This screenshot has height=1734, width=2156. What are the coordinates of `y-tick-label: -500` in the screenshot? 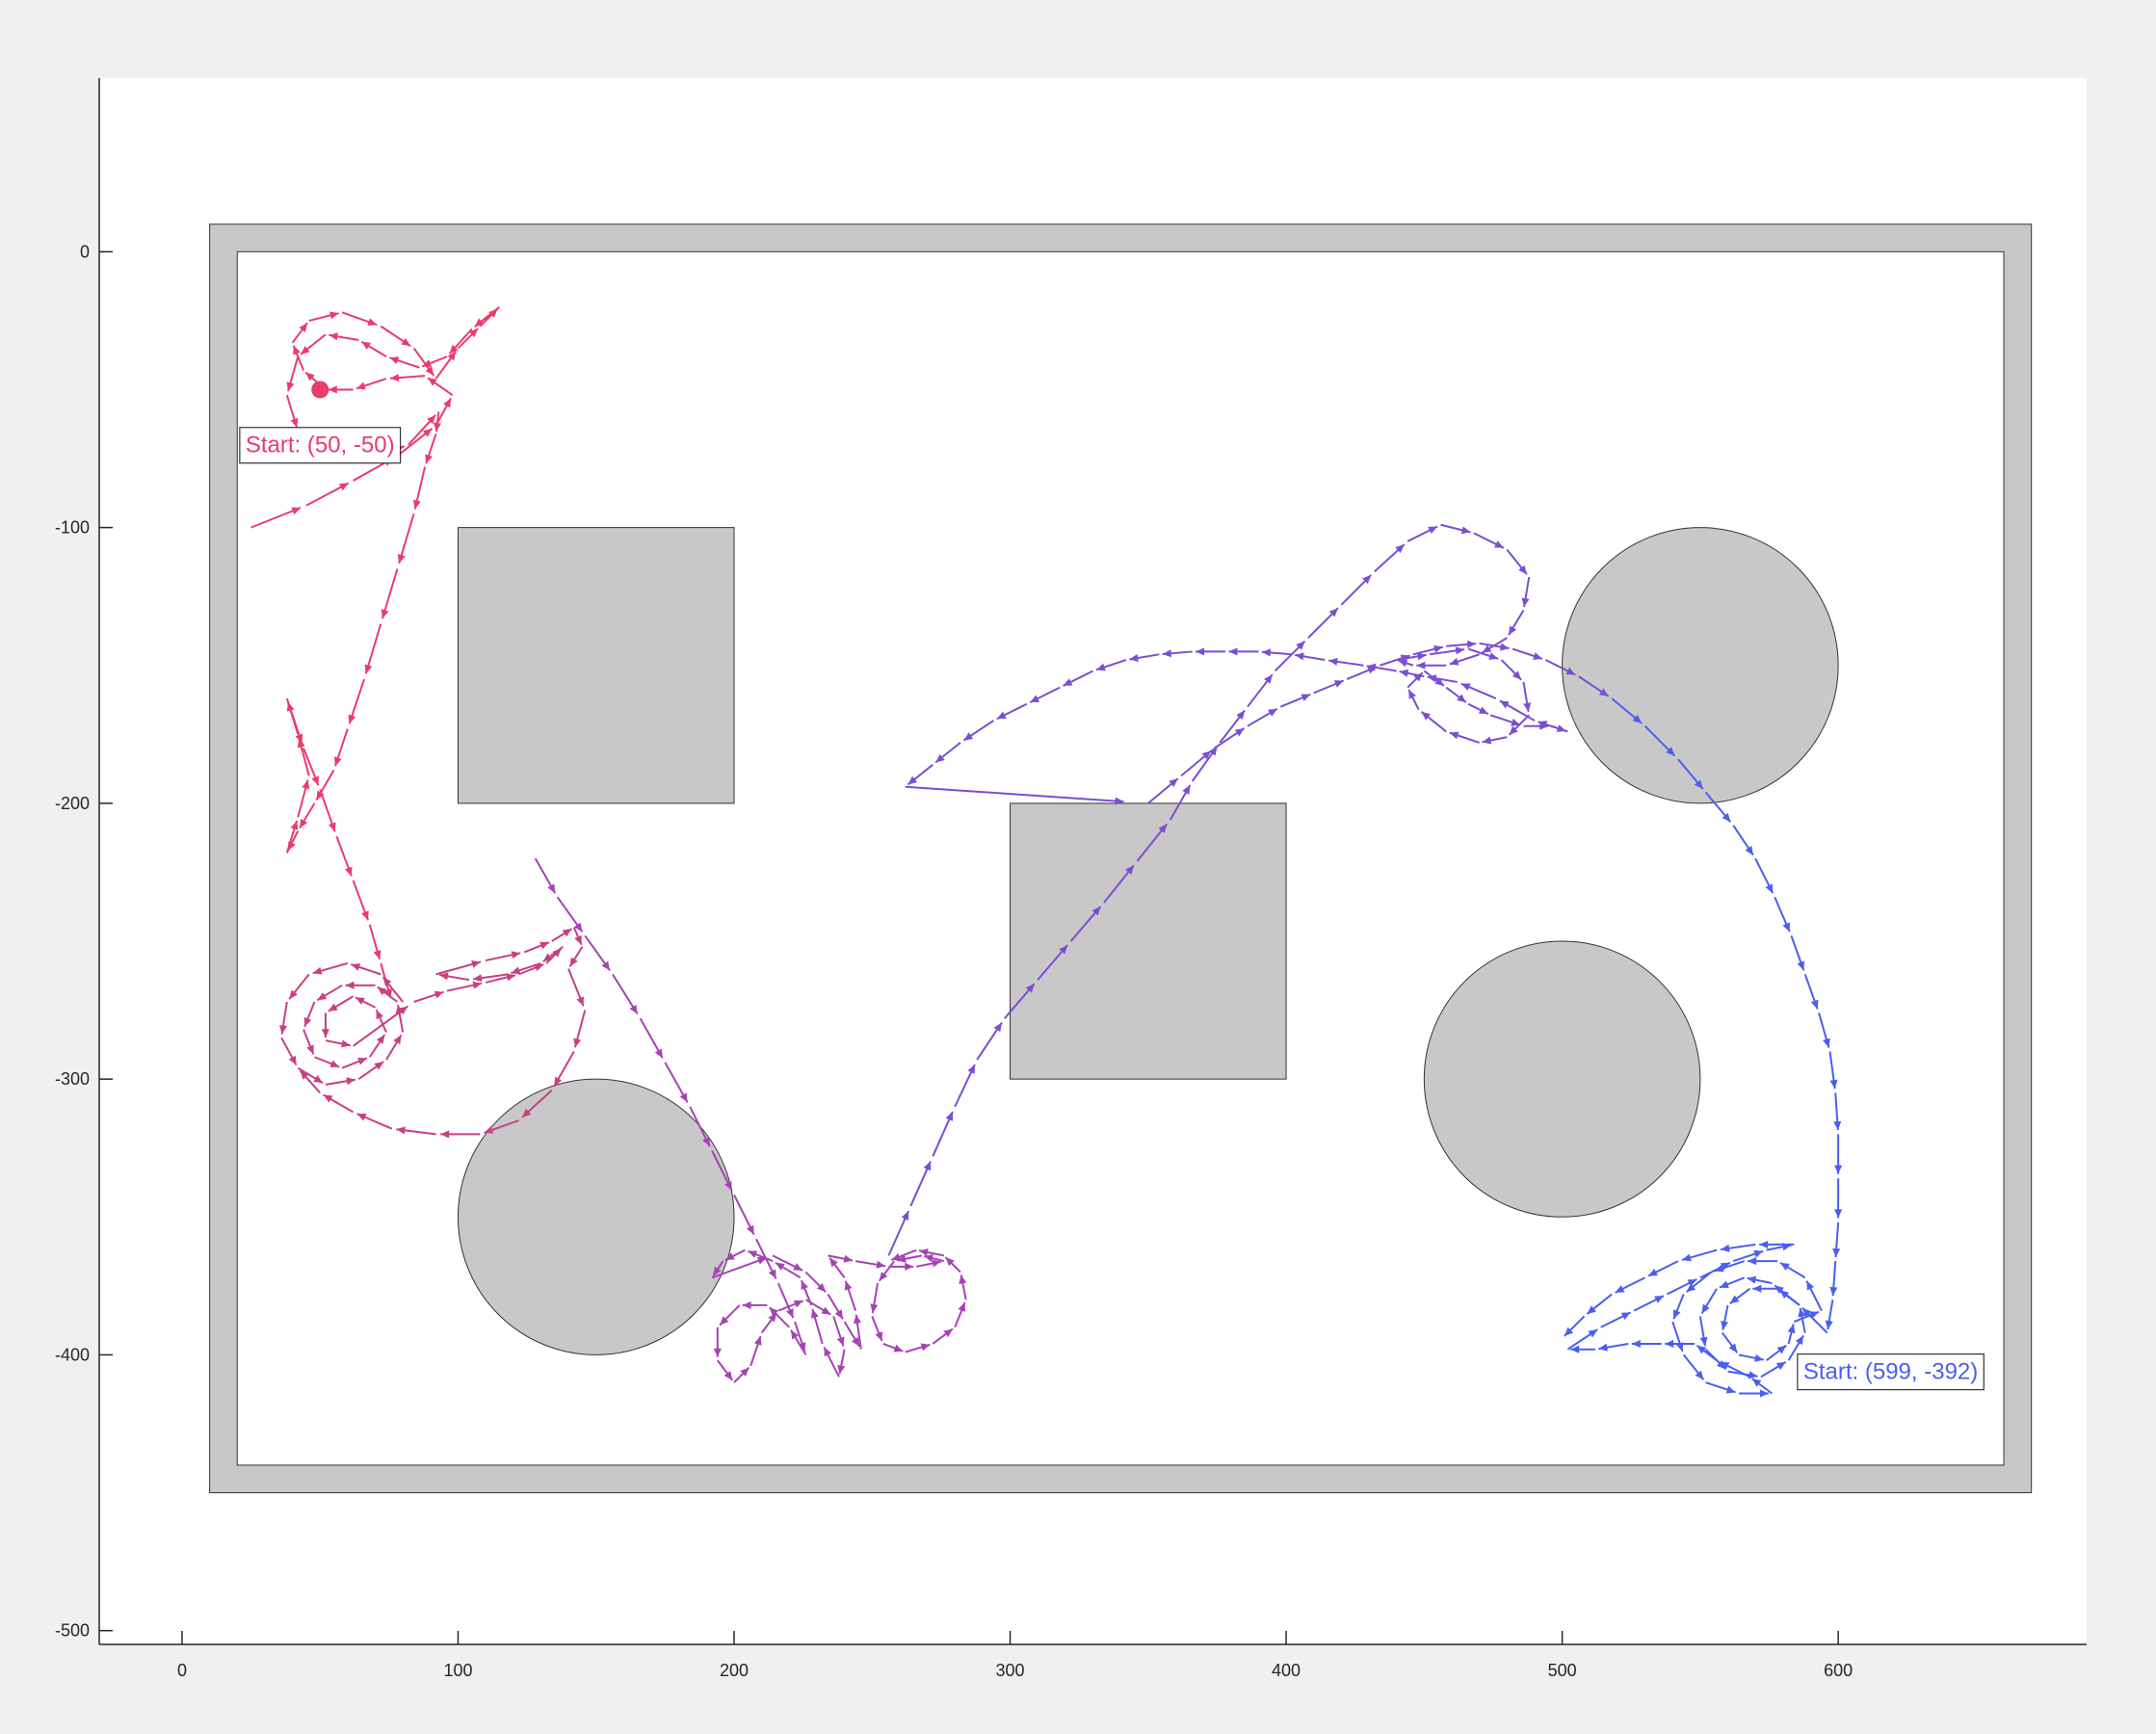 It's located at (72, 1631).